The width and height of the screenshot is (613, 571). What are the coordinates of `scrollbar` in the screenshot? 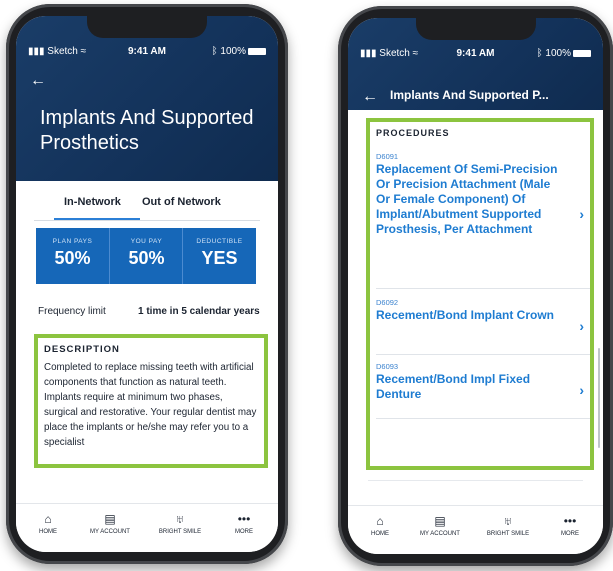 It's located at (599, 398).